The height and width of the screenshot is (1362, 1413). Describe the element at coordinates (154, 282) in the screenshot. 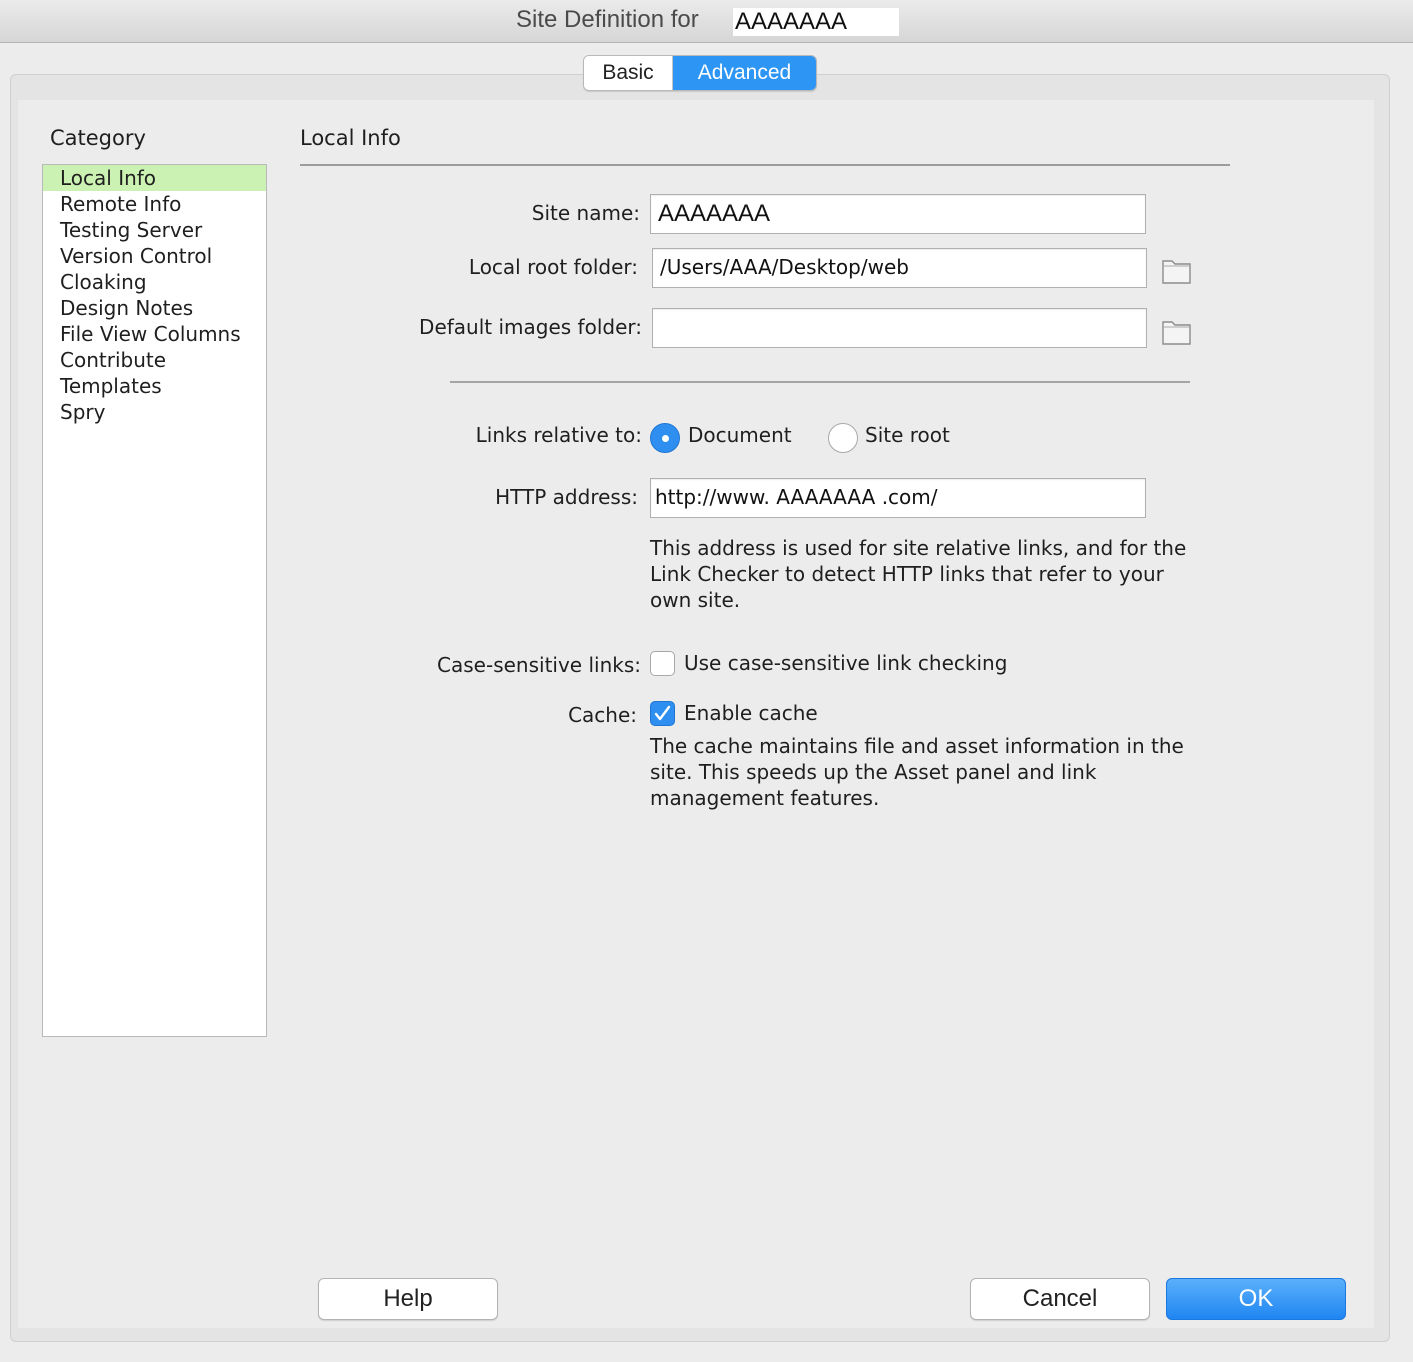

I see `category-item-cloaking: Cloaking` at that location.